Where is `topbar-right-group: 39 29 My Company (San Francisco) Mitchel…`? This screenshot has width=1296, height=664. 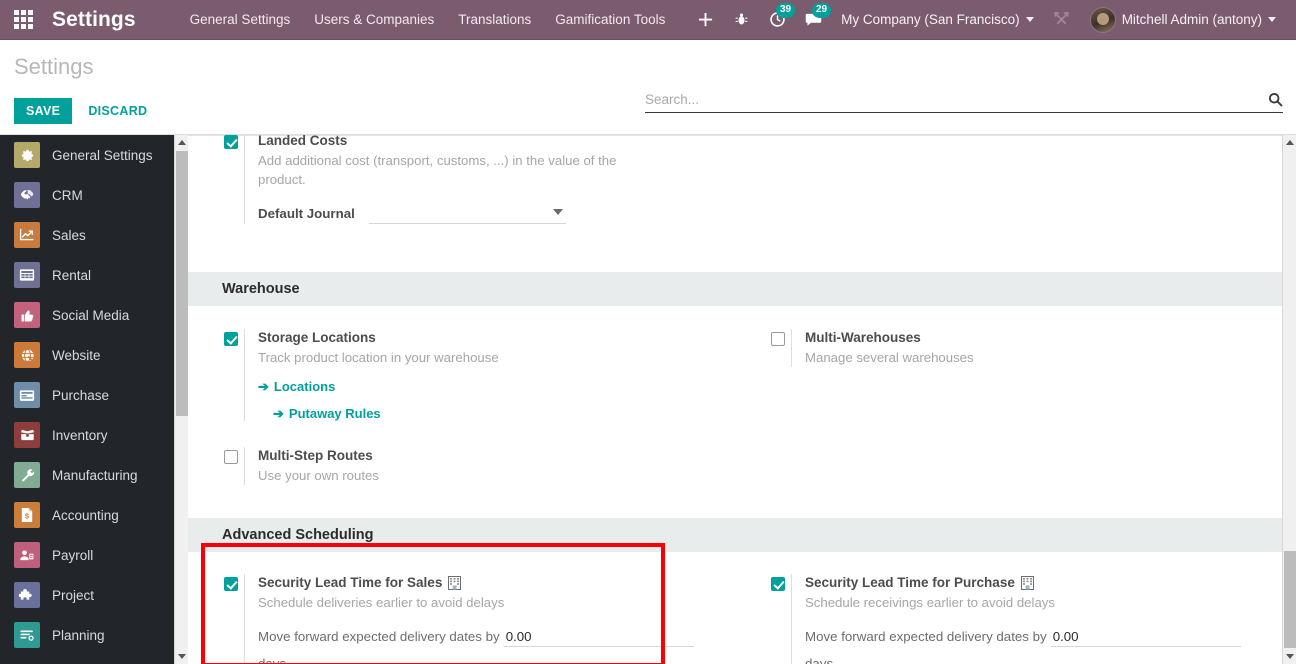 topbar-right-group: 39 29 My Company (San Francisco) Mitchel… is located at coordinates (991, 20).